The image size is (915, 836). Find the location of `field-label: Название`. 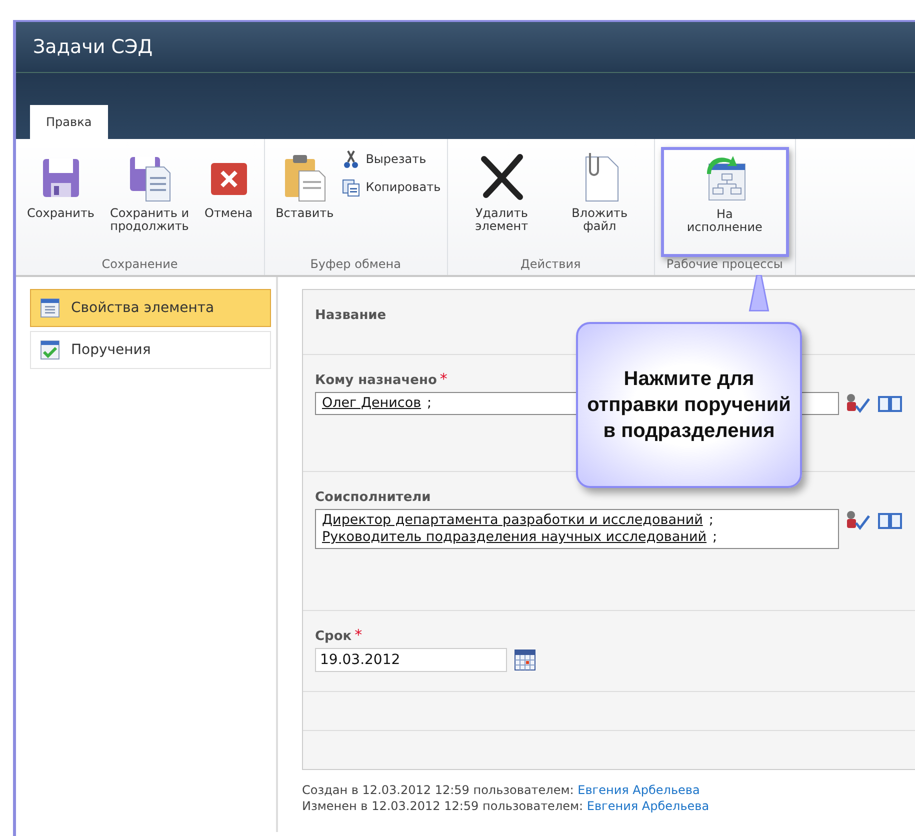

field-label: Название is located at coordinates (350, 315).